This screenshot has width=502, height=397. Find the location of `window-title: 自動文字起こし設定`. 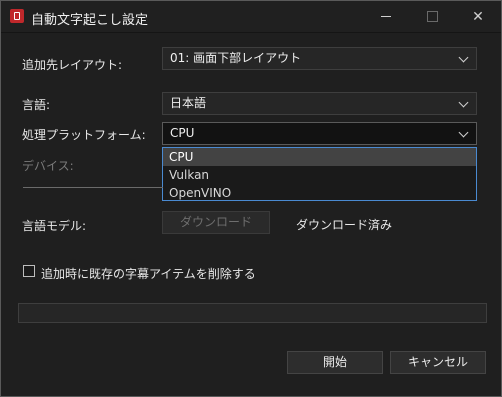

window-title: 自動文字起こし設定 is located at coordinates (90, 20).